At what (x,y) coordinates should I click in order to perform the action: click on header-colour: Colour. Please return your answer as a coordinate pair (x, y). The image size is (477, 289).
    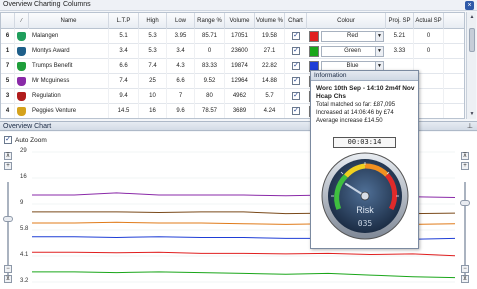
    Looking at the image, I should click on (346, 21).